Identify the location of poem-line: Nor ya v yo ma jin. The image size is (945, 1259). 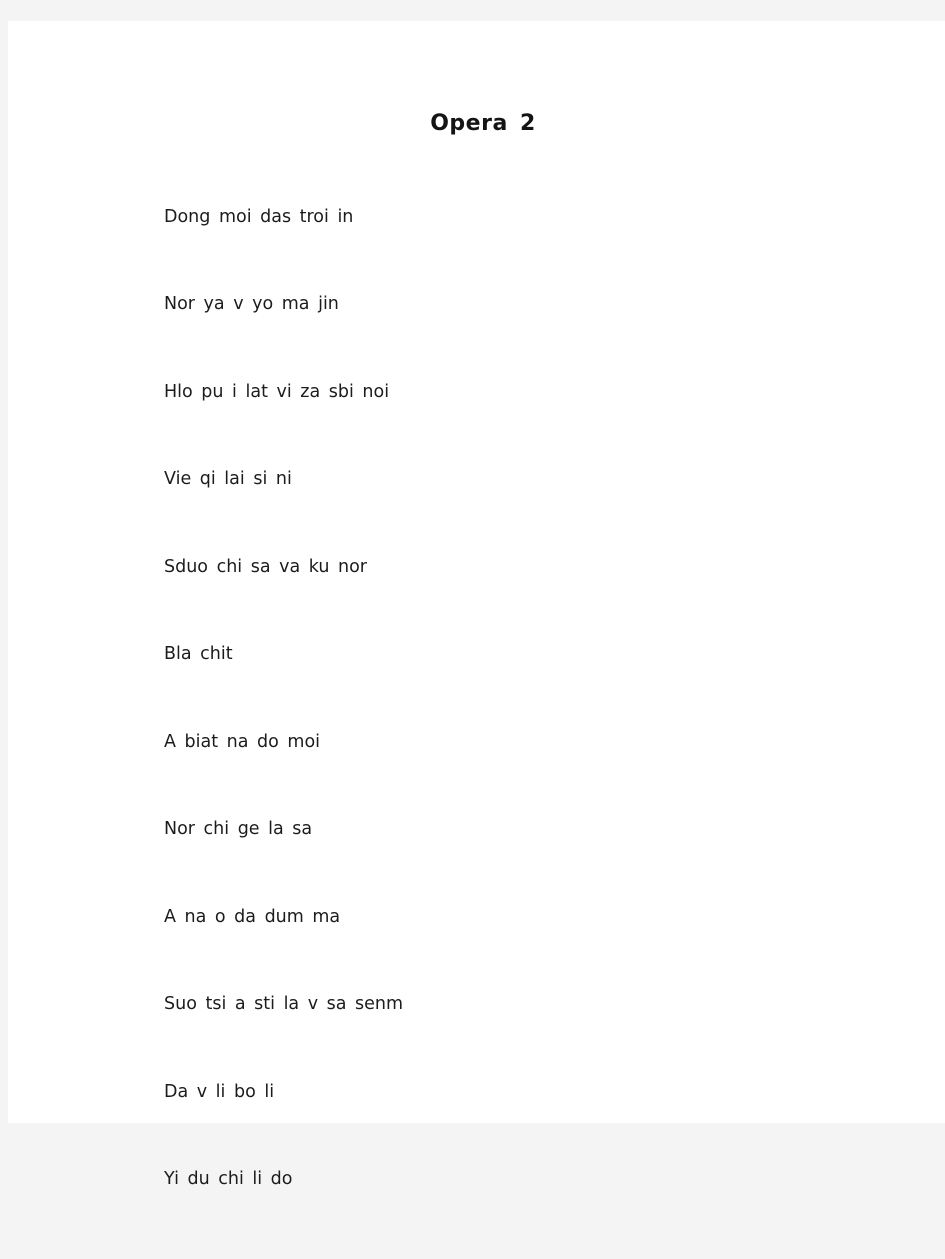
(251, 304).